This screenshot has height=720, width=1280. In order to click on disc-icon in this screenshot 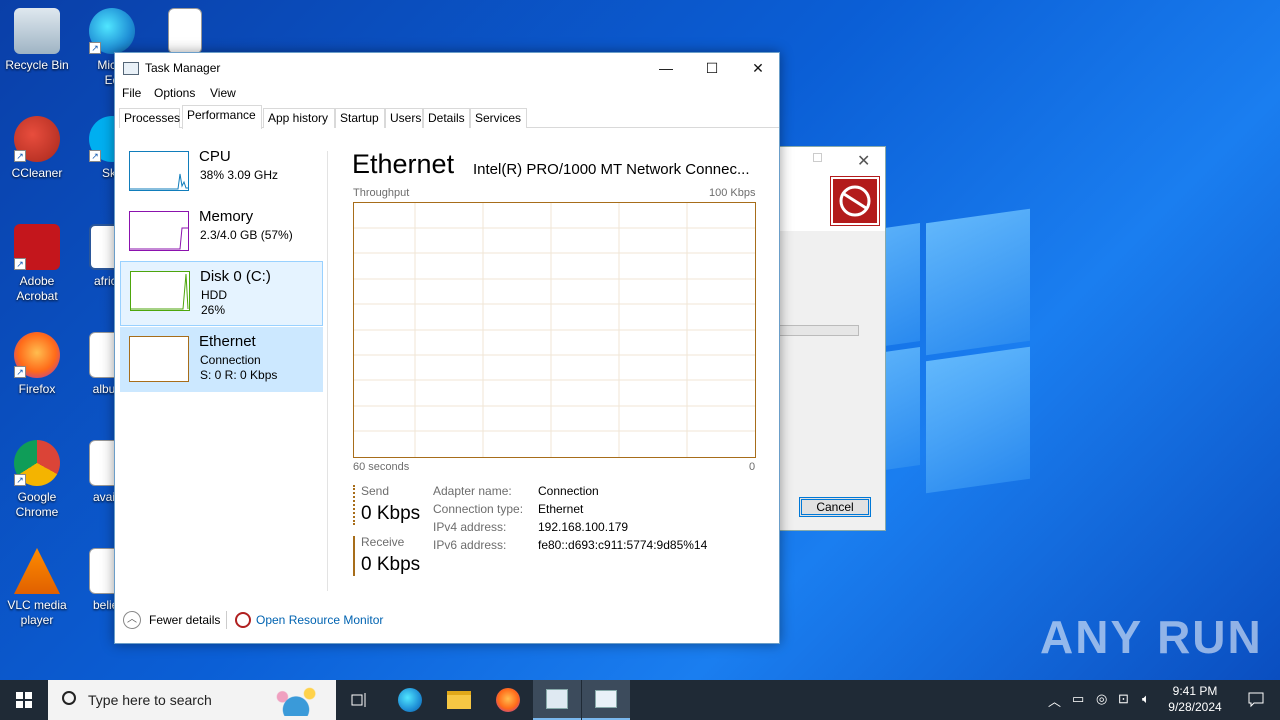, I will do `click(855, 201)`.